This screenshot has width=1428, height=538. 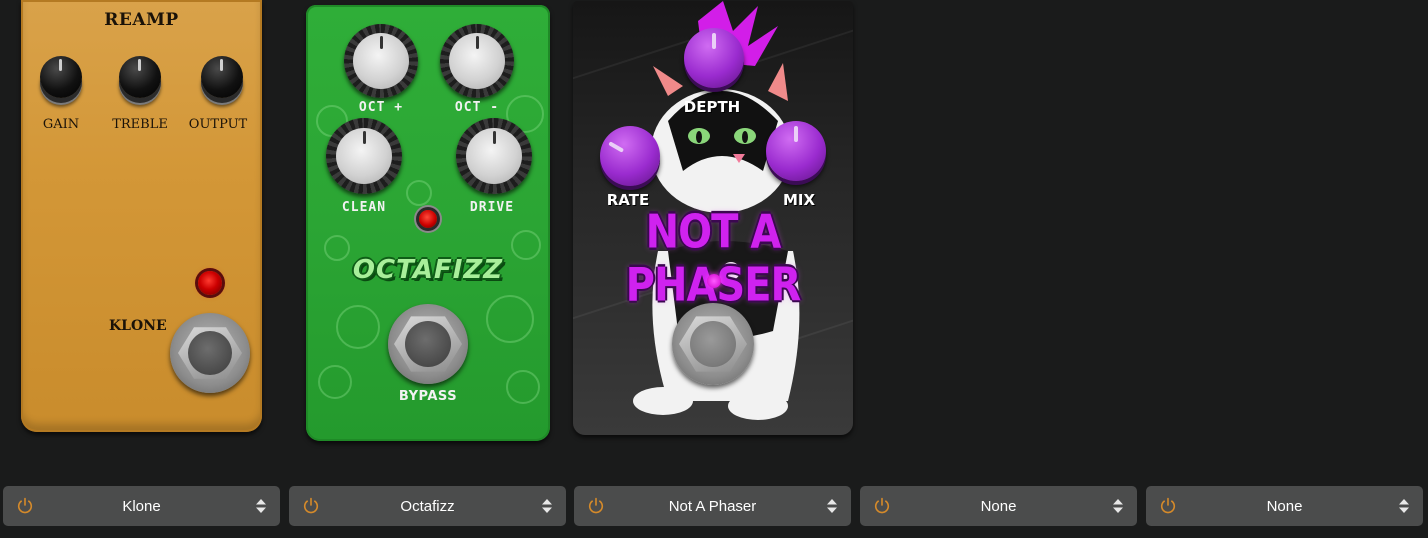 I want to click on slot-name: Klone, so click(x=141, y=506).